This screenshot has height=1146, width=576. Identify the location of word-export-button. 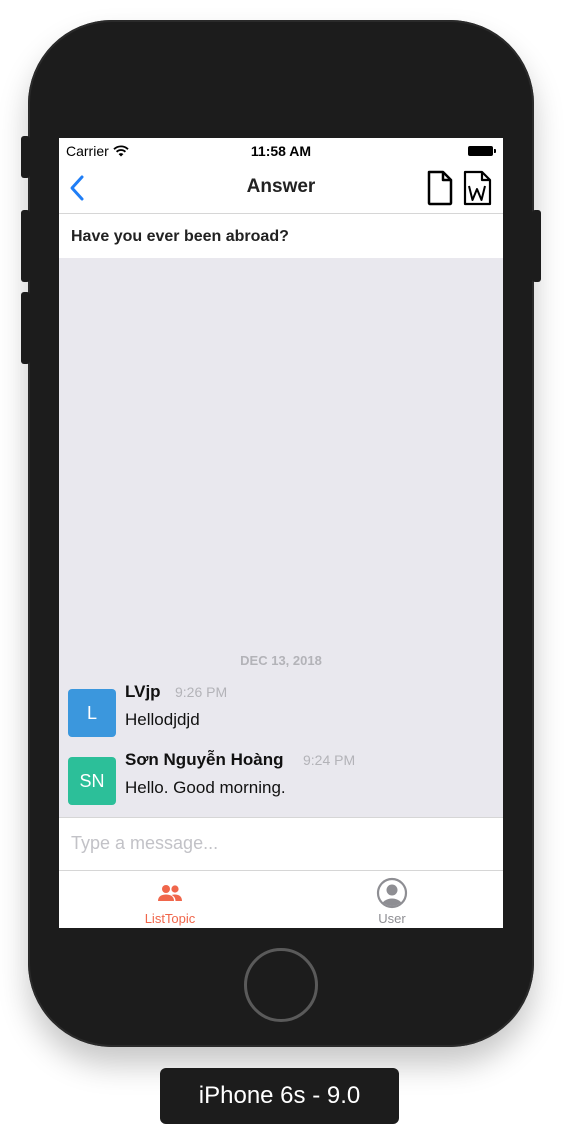
(477, 188).